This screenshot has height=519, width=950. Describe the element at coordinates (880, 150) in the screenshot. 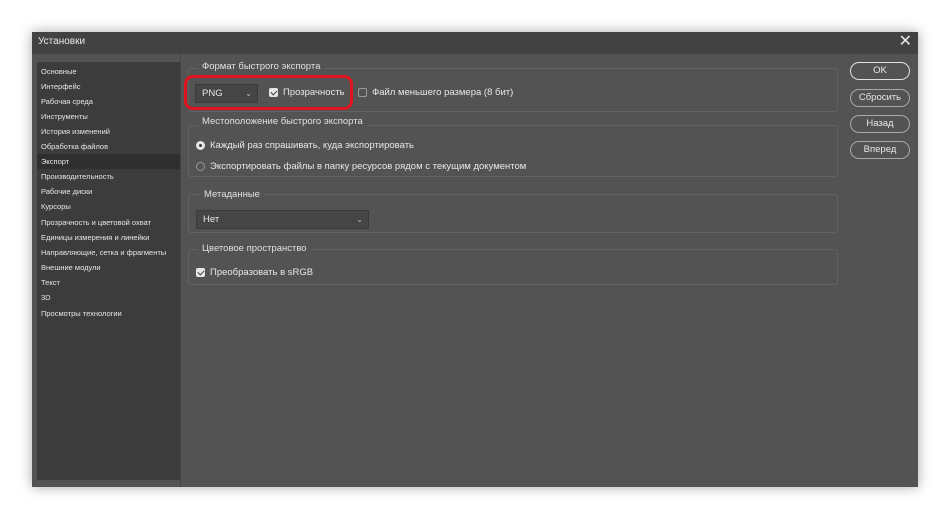

I see `forward-button: Вперед` at that location.